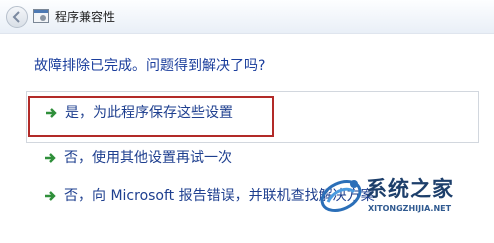 The height and width of the screenshot is (243, 494). I want to click on back-arrow-icon, so click(16, 17).